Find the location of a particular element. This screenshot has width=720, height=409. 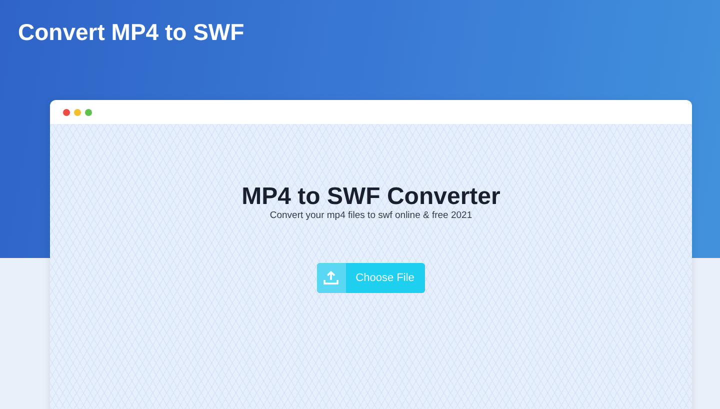

minimize-dot-icon is located at coordinates (77, 112).